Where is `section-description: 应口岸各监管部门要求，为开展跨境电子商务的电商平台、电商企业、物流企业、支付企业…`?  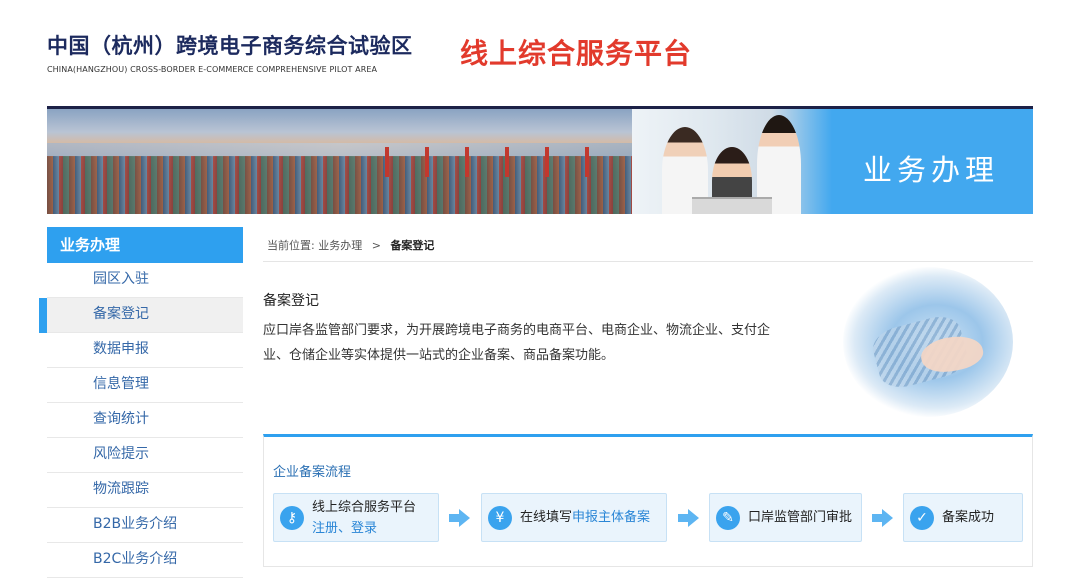 section-description: 应口岸各监管部门要求，为开展跨境电子商务的电商平台、电商企业、物流企业、支付企业… is located at coordinates (517, 343).